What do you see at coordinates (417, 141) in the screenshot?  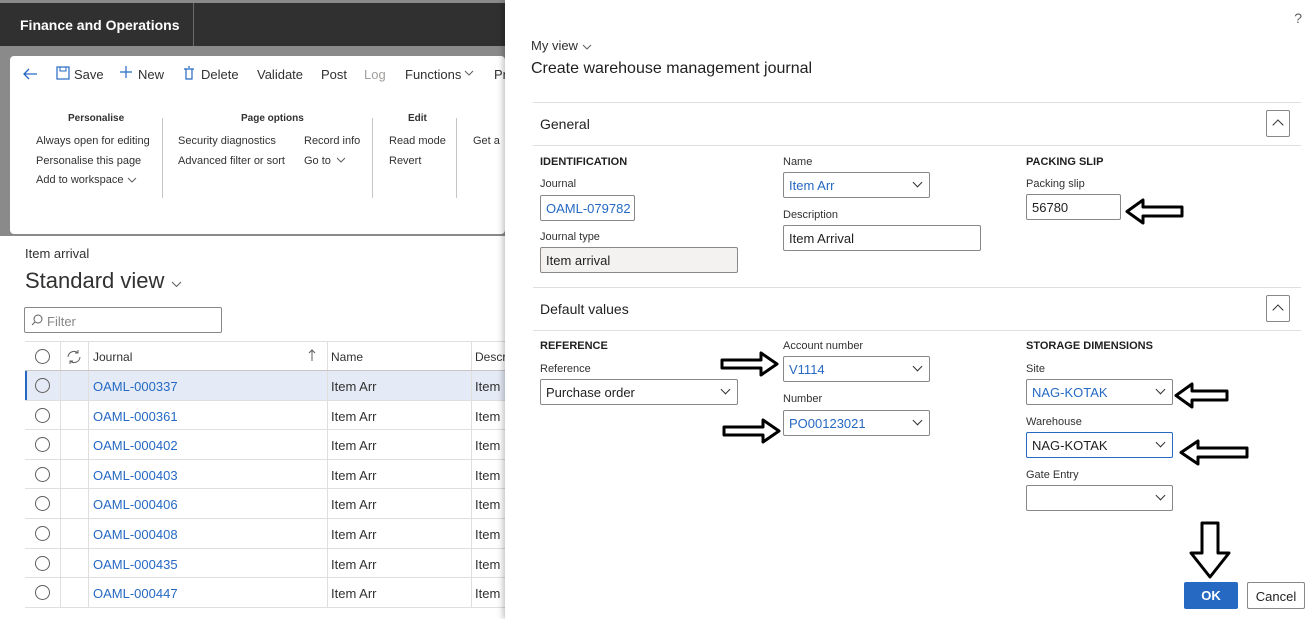 I see `read-mode: Read mode` at bounding box center [417, 141].